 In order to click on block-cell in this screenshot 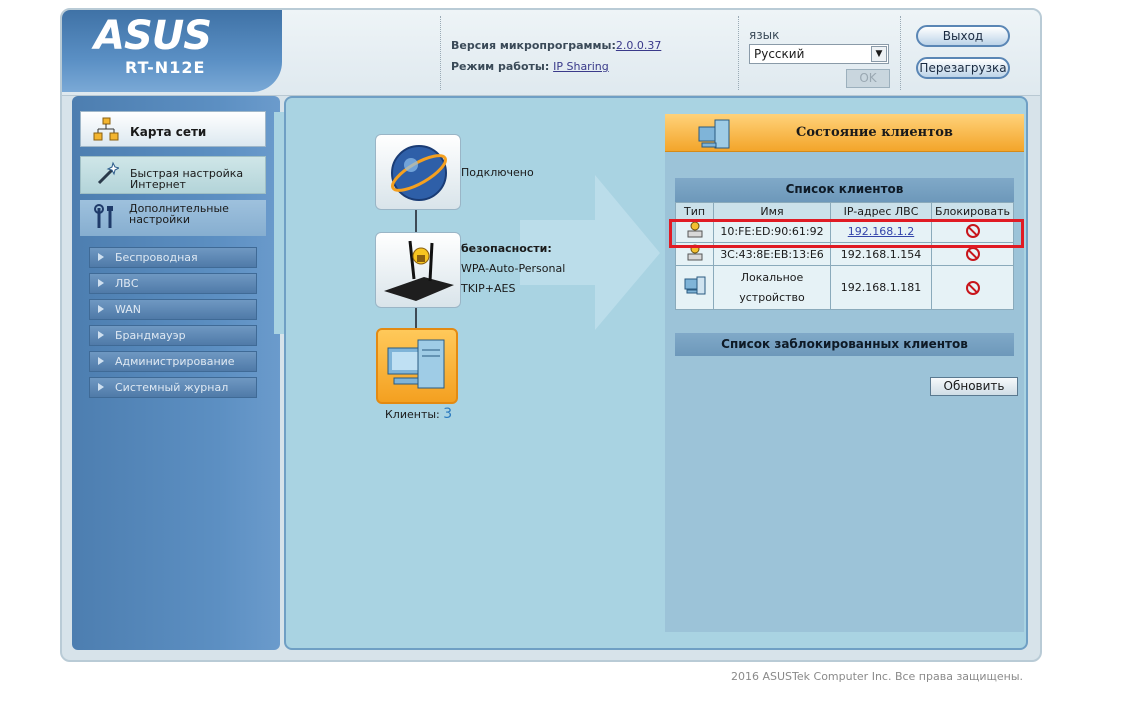, I will do `click(972, 287)`.